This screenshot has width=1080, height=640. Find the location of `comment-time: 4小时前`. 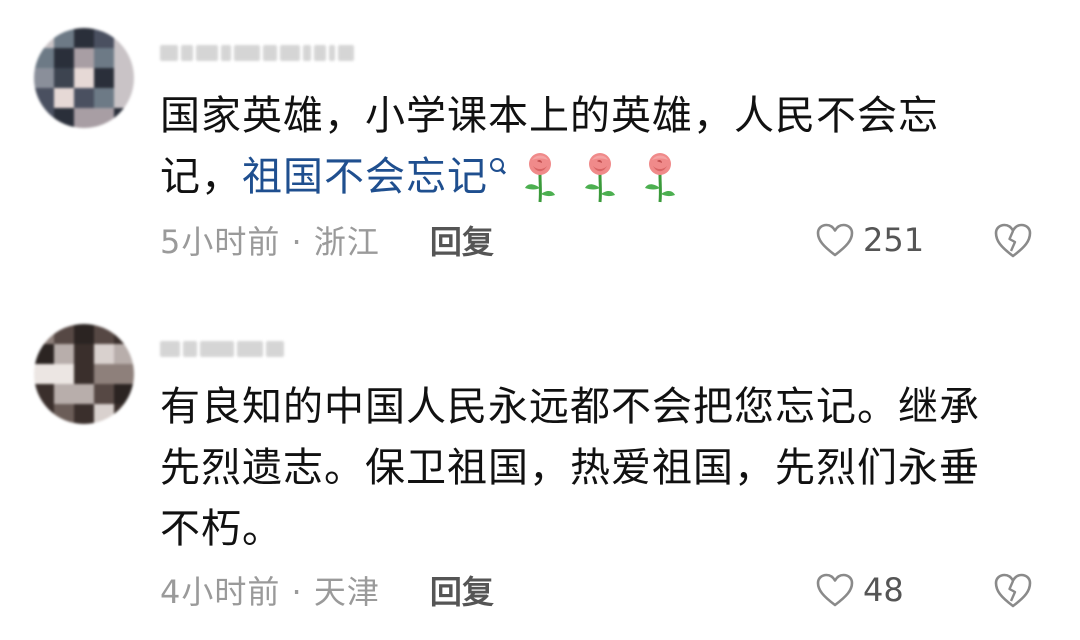

comment-time: 4小时前 is located at coordinates (220, 592).